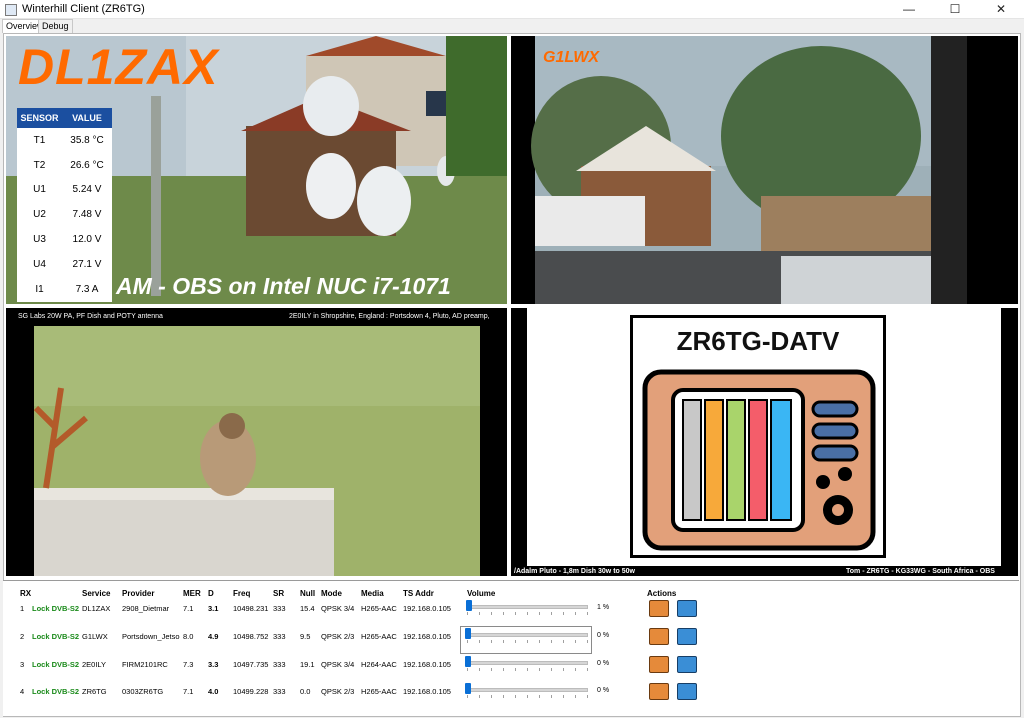 The width and height of the screenshot is (1024, 718). Describe the element at coordinates (603, 663) in the screenshot. I see `volume-percent: 0 %` at that location.